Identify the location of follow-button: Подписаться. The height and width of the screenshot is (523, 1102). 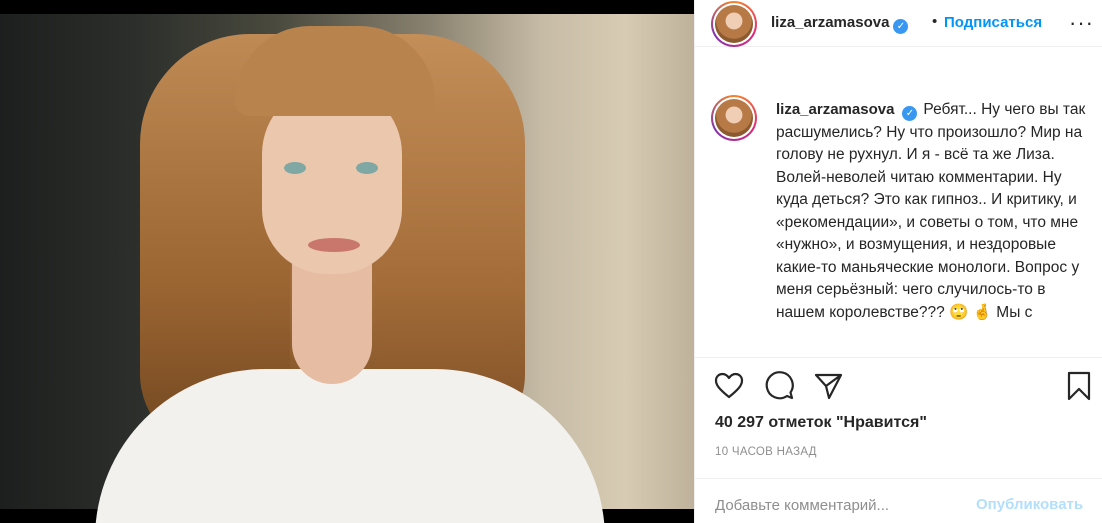
(993, 22).